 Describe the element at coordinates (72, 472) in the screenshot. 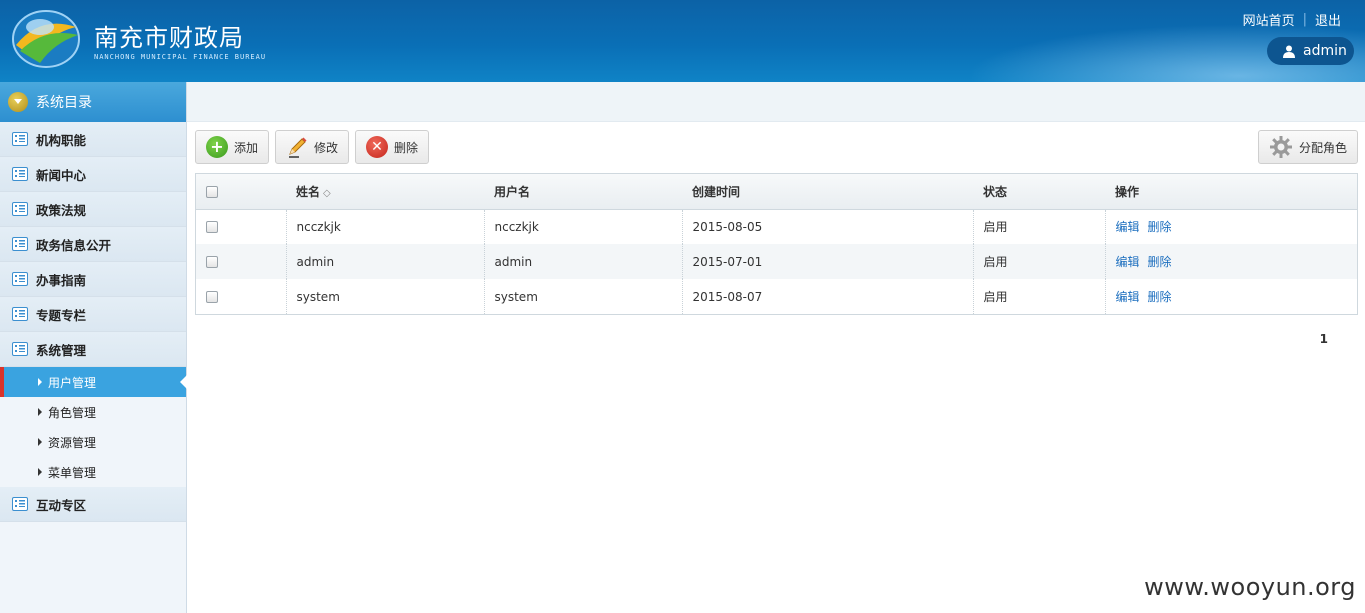

I see `sidebar-subitem-label: 菜单管理` at that location.